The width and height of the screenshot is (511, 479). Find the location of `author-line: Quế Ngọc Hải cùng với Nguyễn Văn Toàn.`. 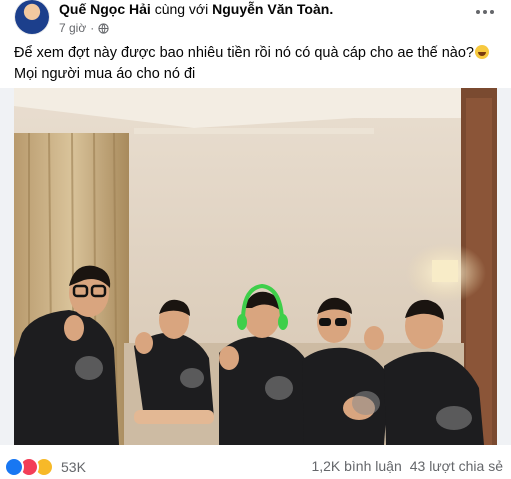

author-line: Quế Ngọc Hải cùng với Nguyễn Văn Toàn. is located at coordinates (196, 9).